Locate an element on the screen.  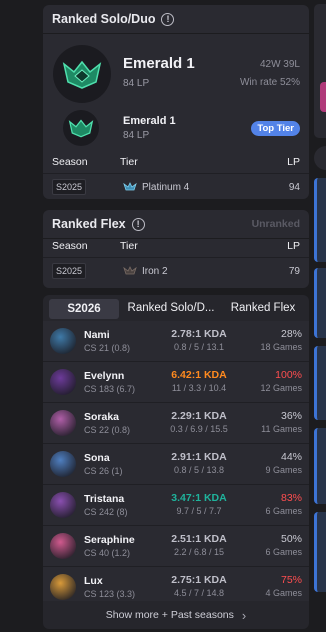
avatar-fragment is located at coordinates (323, 97).